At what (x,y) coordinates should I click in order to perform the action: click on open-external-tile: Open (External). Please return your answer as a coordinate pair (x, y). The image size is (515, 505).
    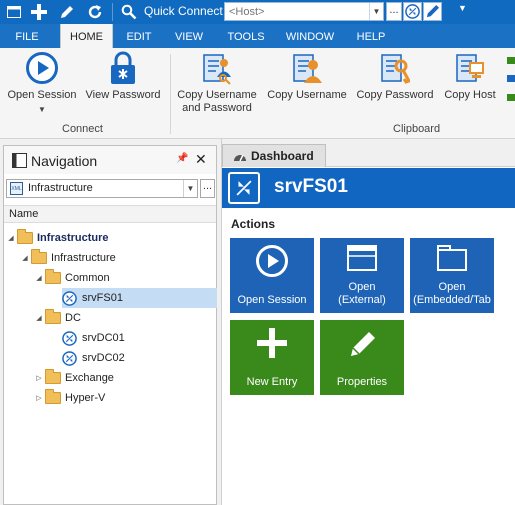
    Looking at the image, I should click on (362, 275).